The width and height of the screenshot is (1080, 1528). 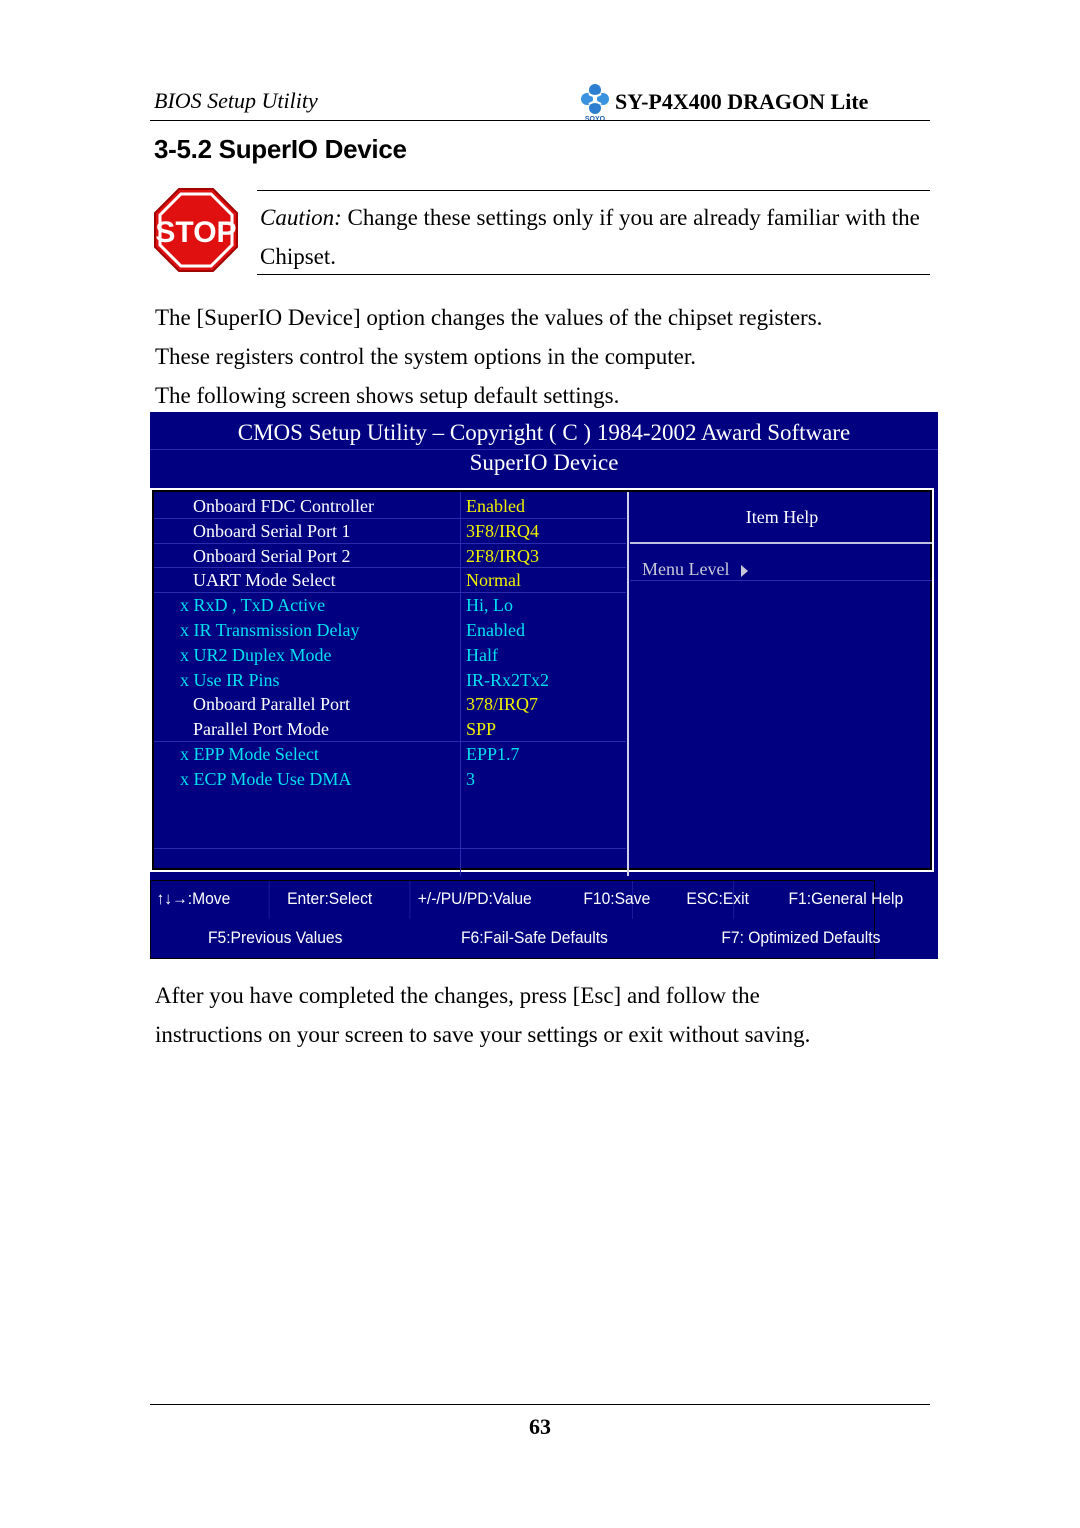 I want to click on setting-label: x Use IR Pins, so click(x=230, y=679).